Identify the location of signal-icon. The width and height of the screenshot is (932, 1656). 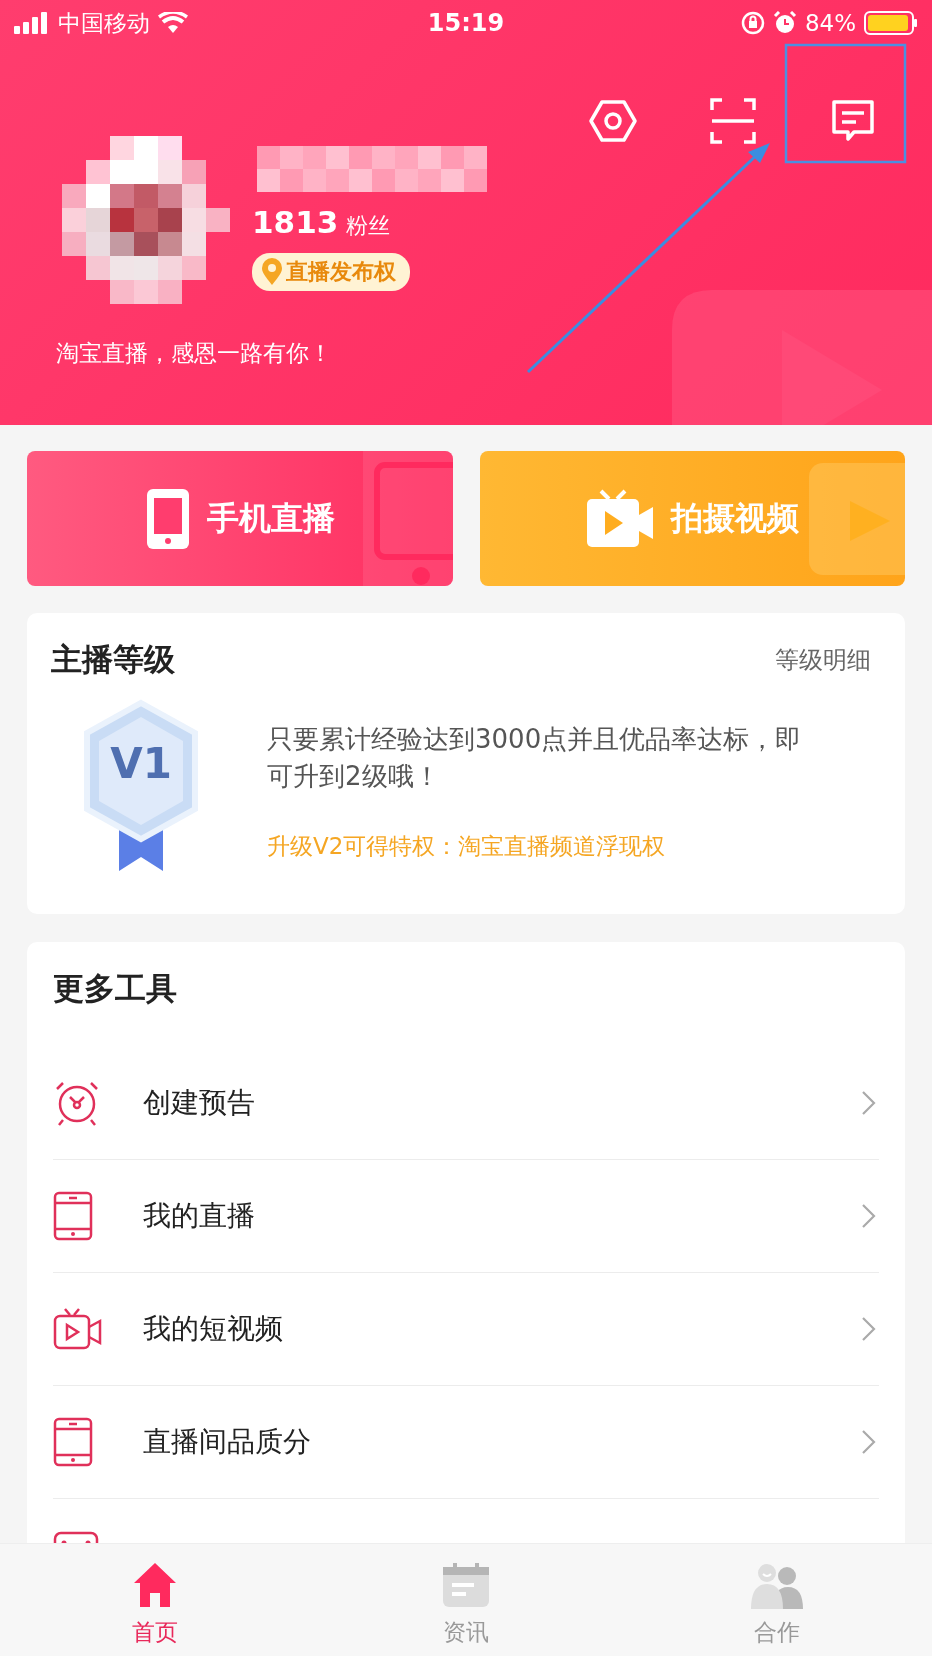
(32, 23).